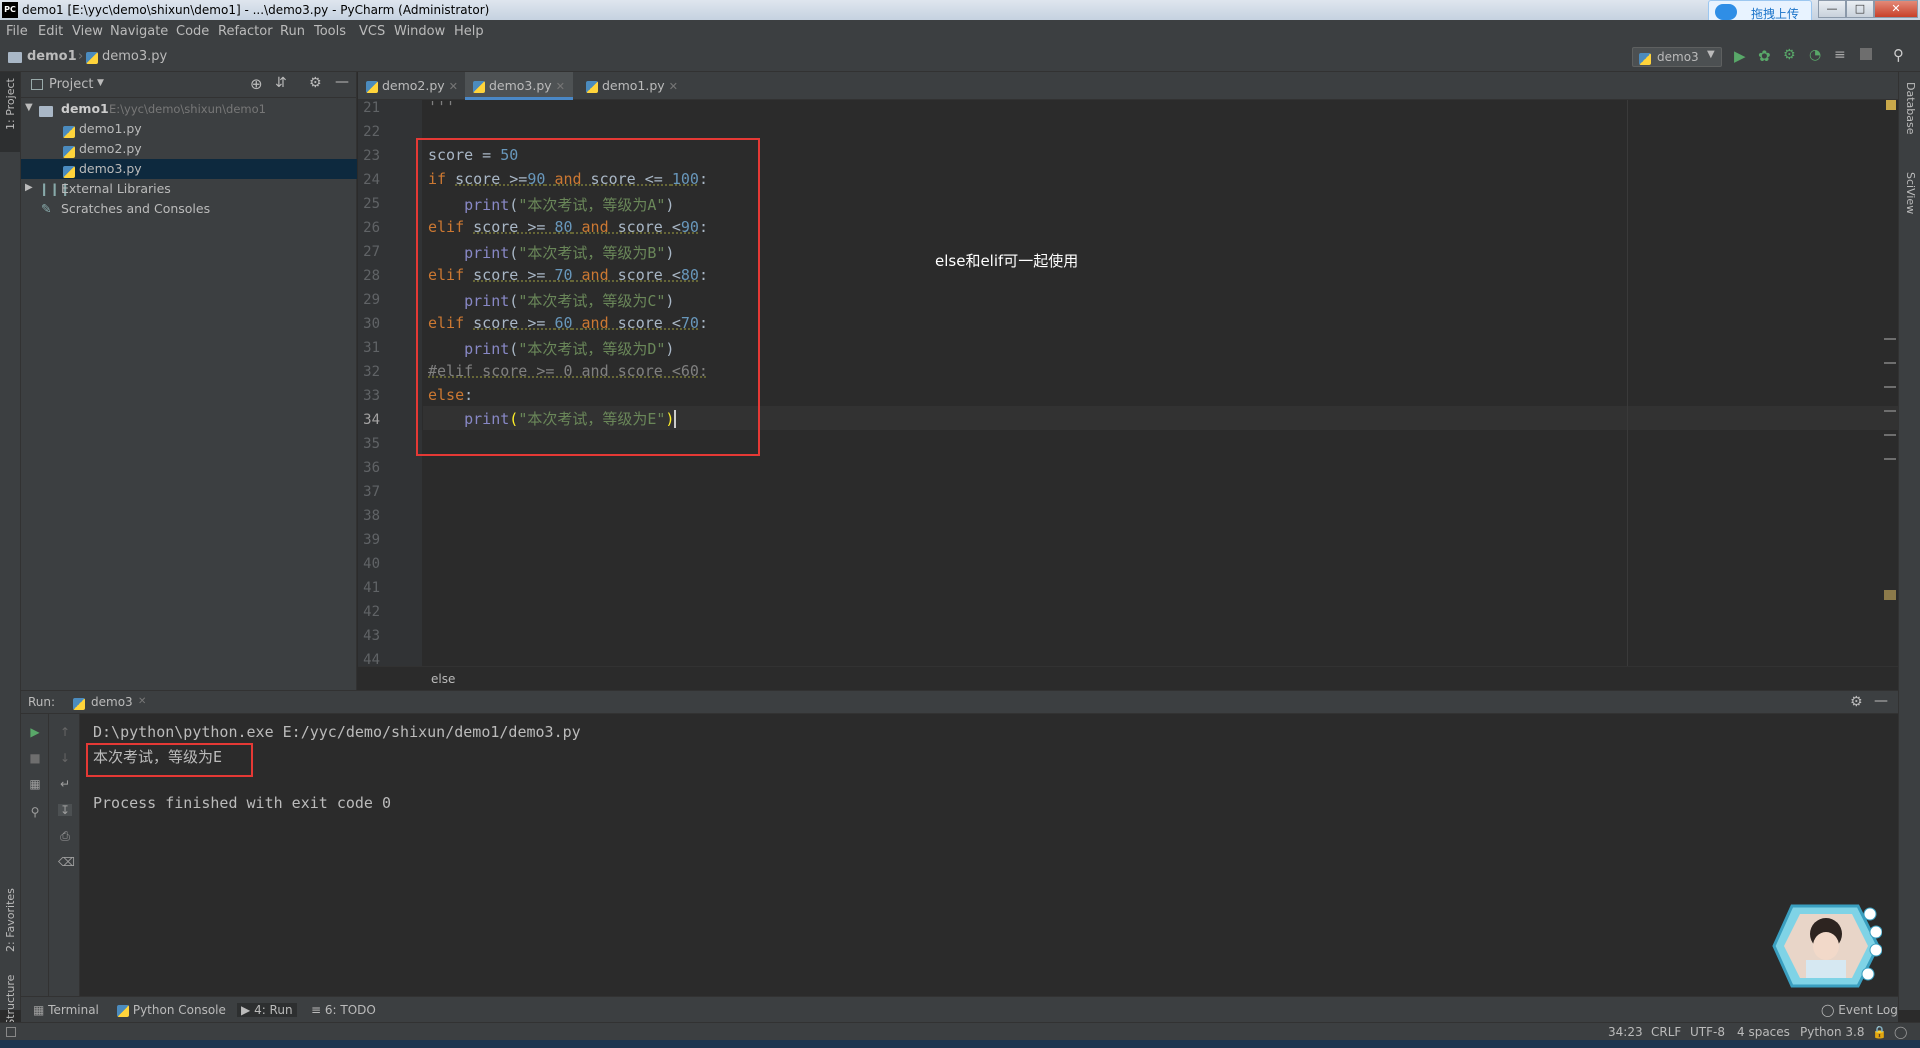  Describe the element at coordinates (1832, 1032) in the screenshot. I see `interpreter: Python 3.8` at that location.